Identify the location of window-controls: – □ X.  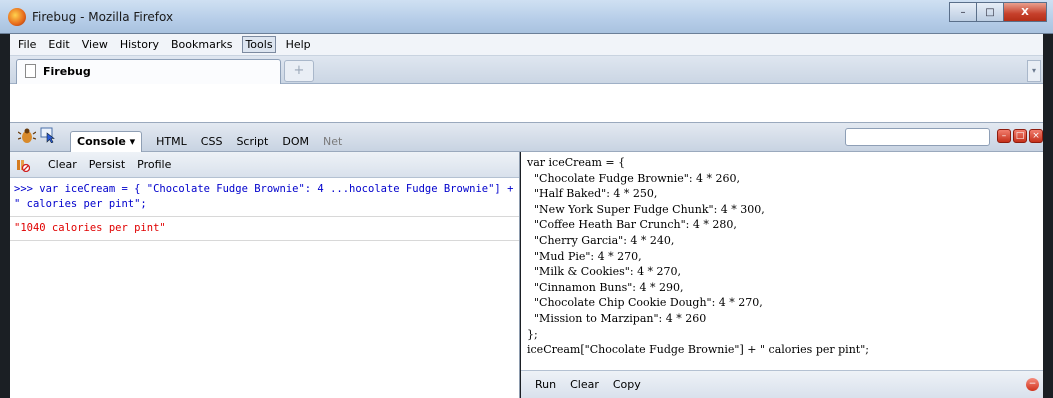
(998, 13).